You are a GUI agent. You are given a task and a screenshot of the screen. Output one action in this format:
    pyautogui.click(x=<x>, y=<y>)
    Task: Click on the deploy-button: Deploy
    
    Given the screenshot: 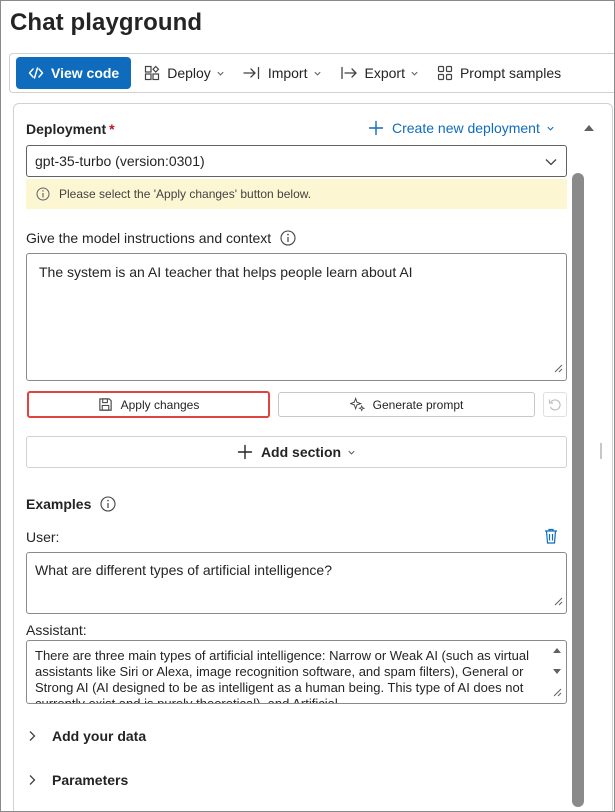 What is the action you would take?
    pyautogui.click(x=184, y=73)
    